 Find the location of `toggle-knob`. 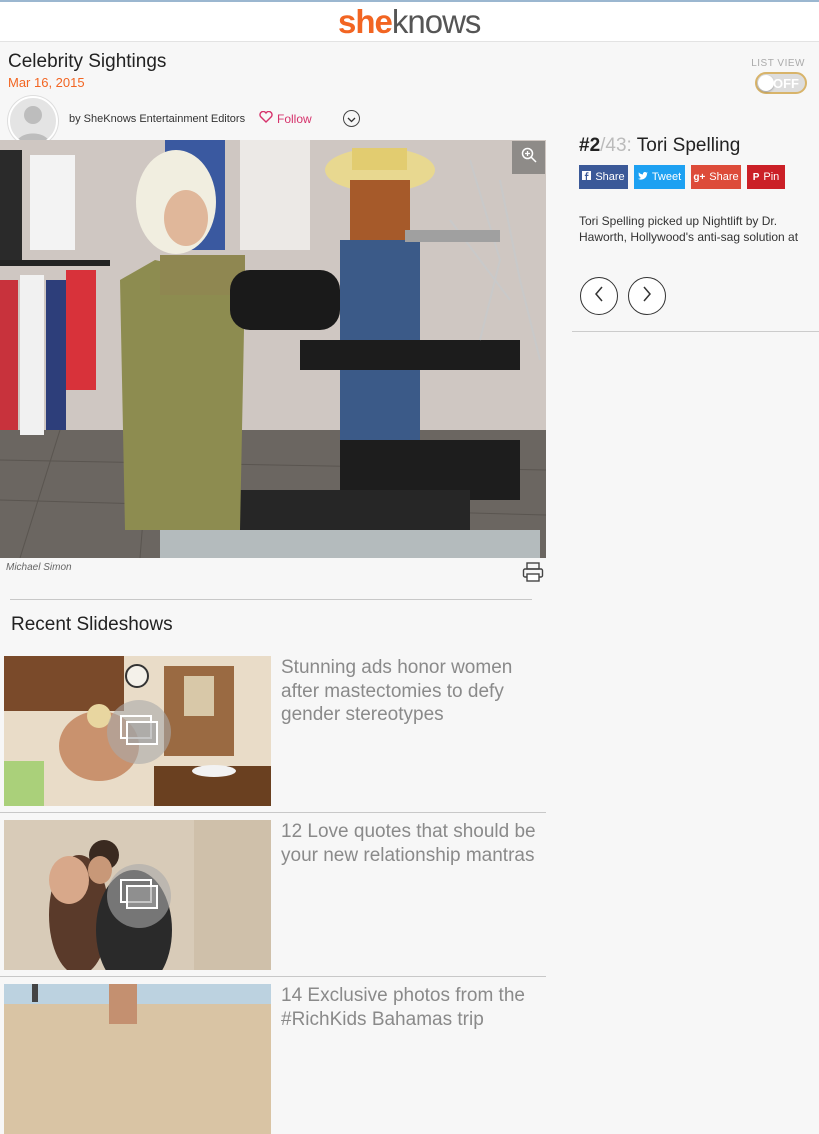

toggle-knob is located at coordinates (766, 83).